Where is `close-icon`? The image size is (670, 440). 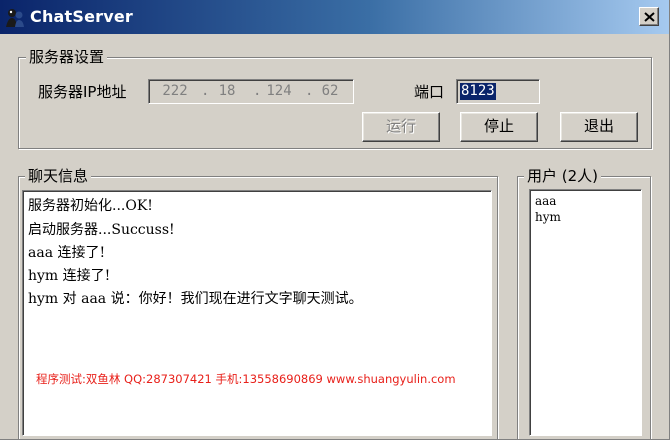
close-icon is located at coordinates (649, 17).